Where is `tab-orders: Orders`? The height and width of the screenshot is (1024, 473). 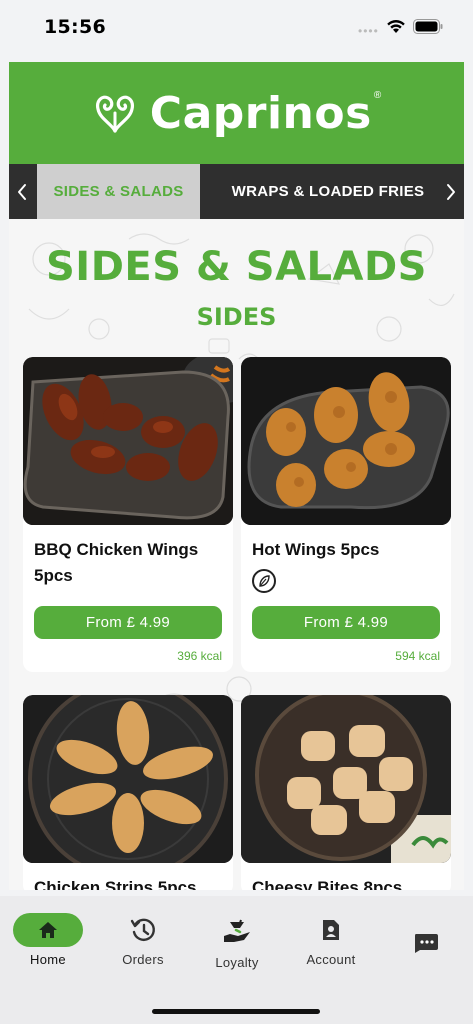 tab-orders: Orders is located at coordinates (143, 941).